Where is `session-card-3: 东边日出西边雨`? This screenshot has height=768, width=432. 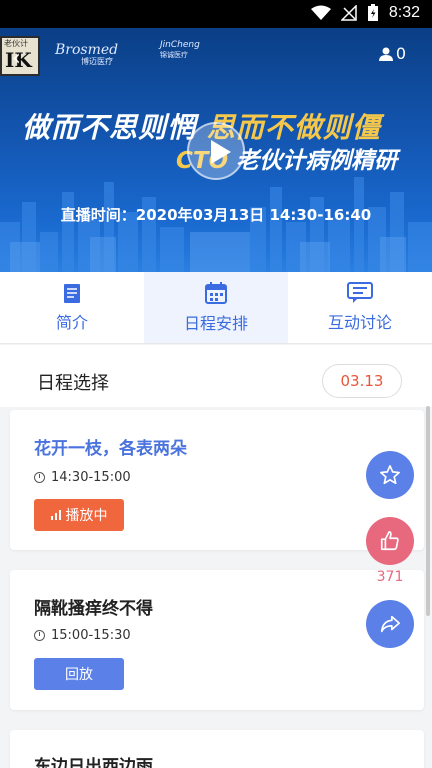 session-card-3: 东边日出西边雨 is located at coordinates (217, 749).